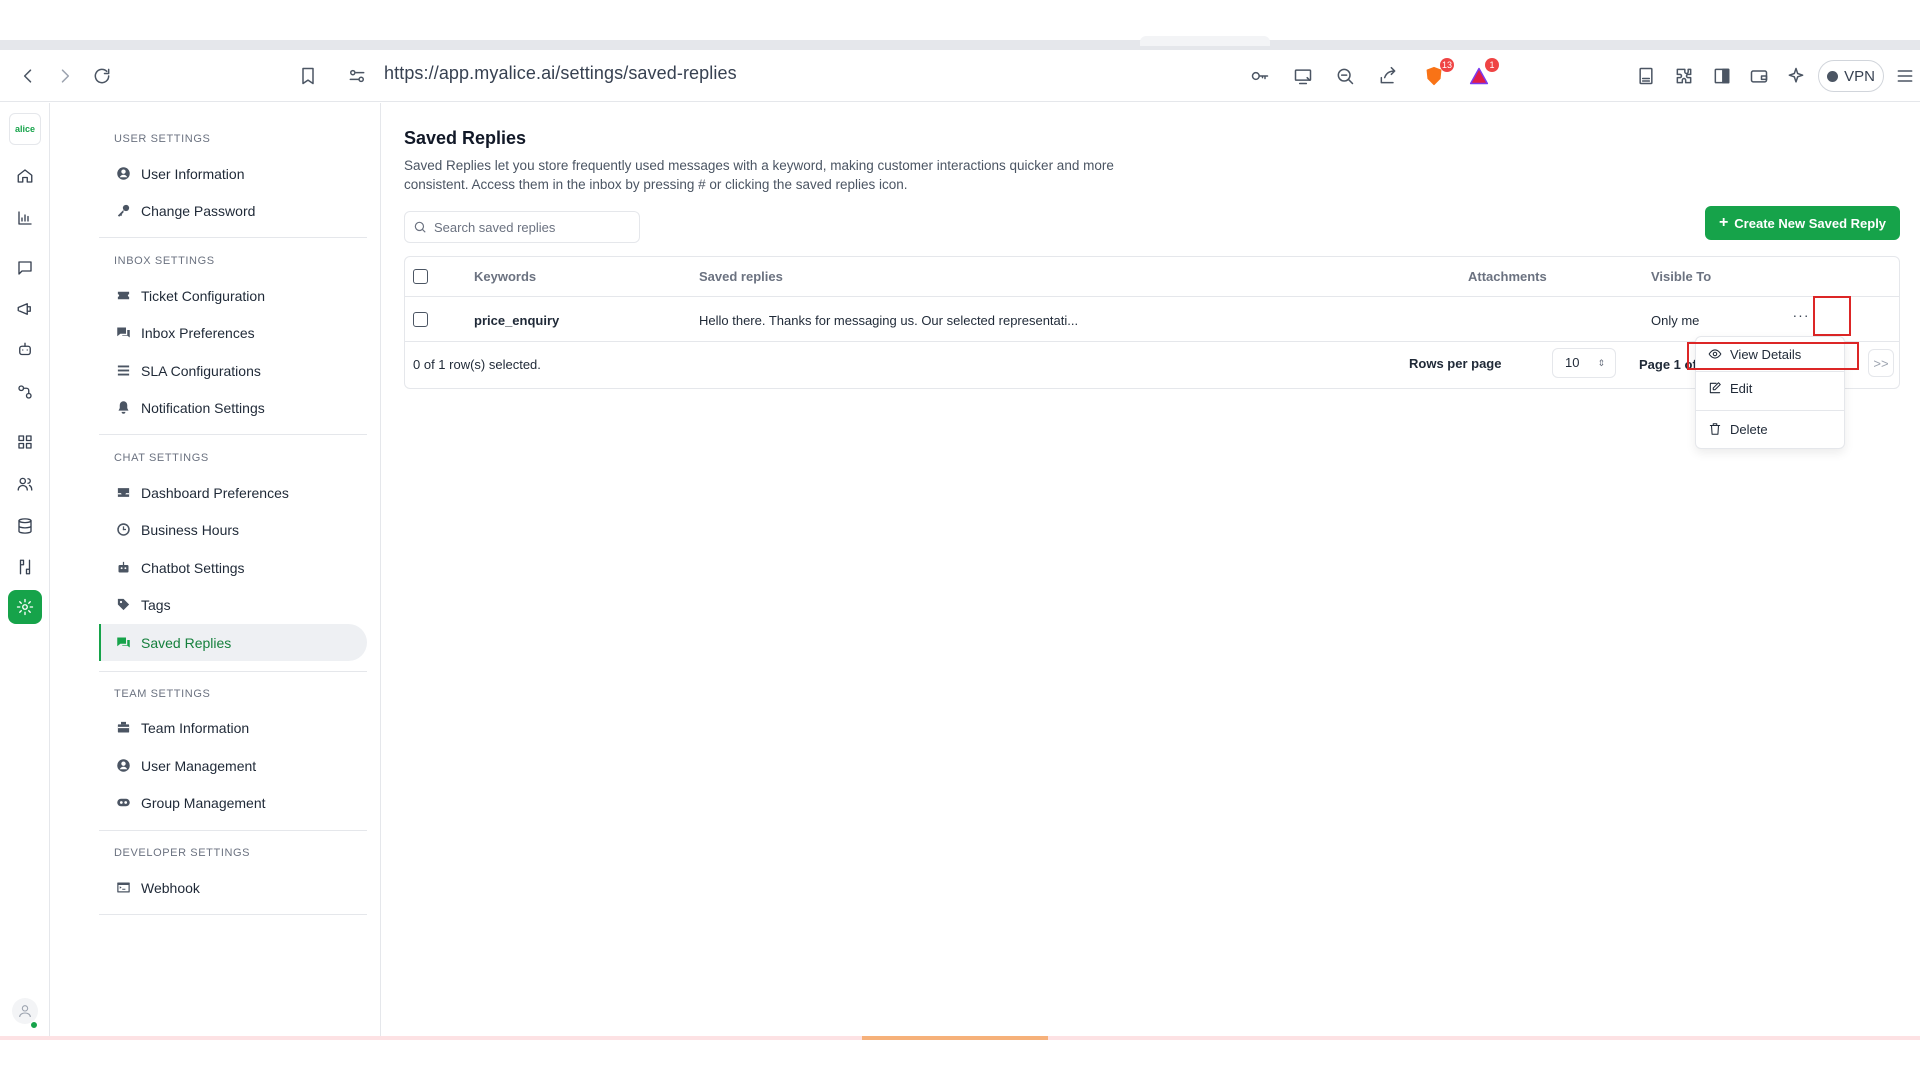 The image size is (1920, 1080). Describe the element at coordinates (1303, 76) in the screenshot. I see `cast-icon` at that location.